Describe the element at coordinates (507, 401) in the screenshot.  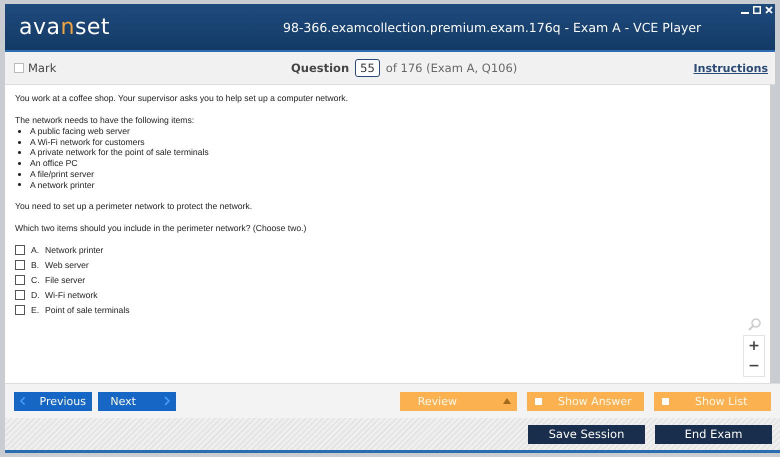
I see `caret-up-icon` at that location.